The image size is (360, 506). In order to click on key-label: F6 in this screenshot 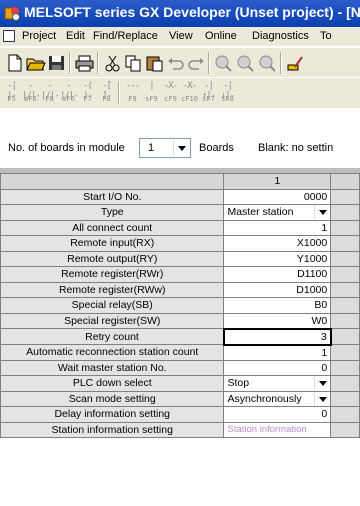, I will do `click(49, 99)`.